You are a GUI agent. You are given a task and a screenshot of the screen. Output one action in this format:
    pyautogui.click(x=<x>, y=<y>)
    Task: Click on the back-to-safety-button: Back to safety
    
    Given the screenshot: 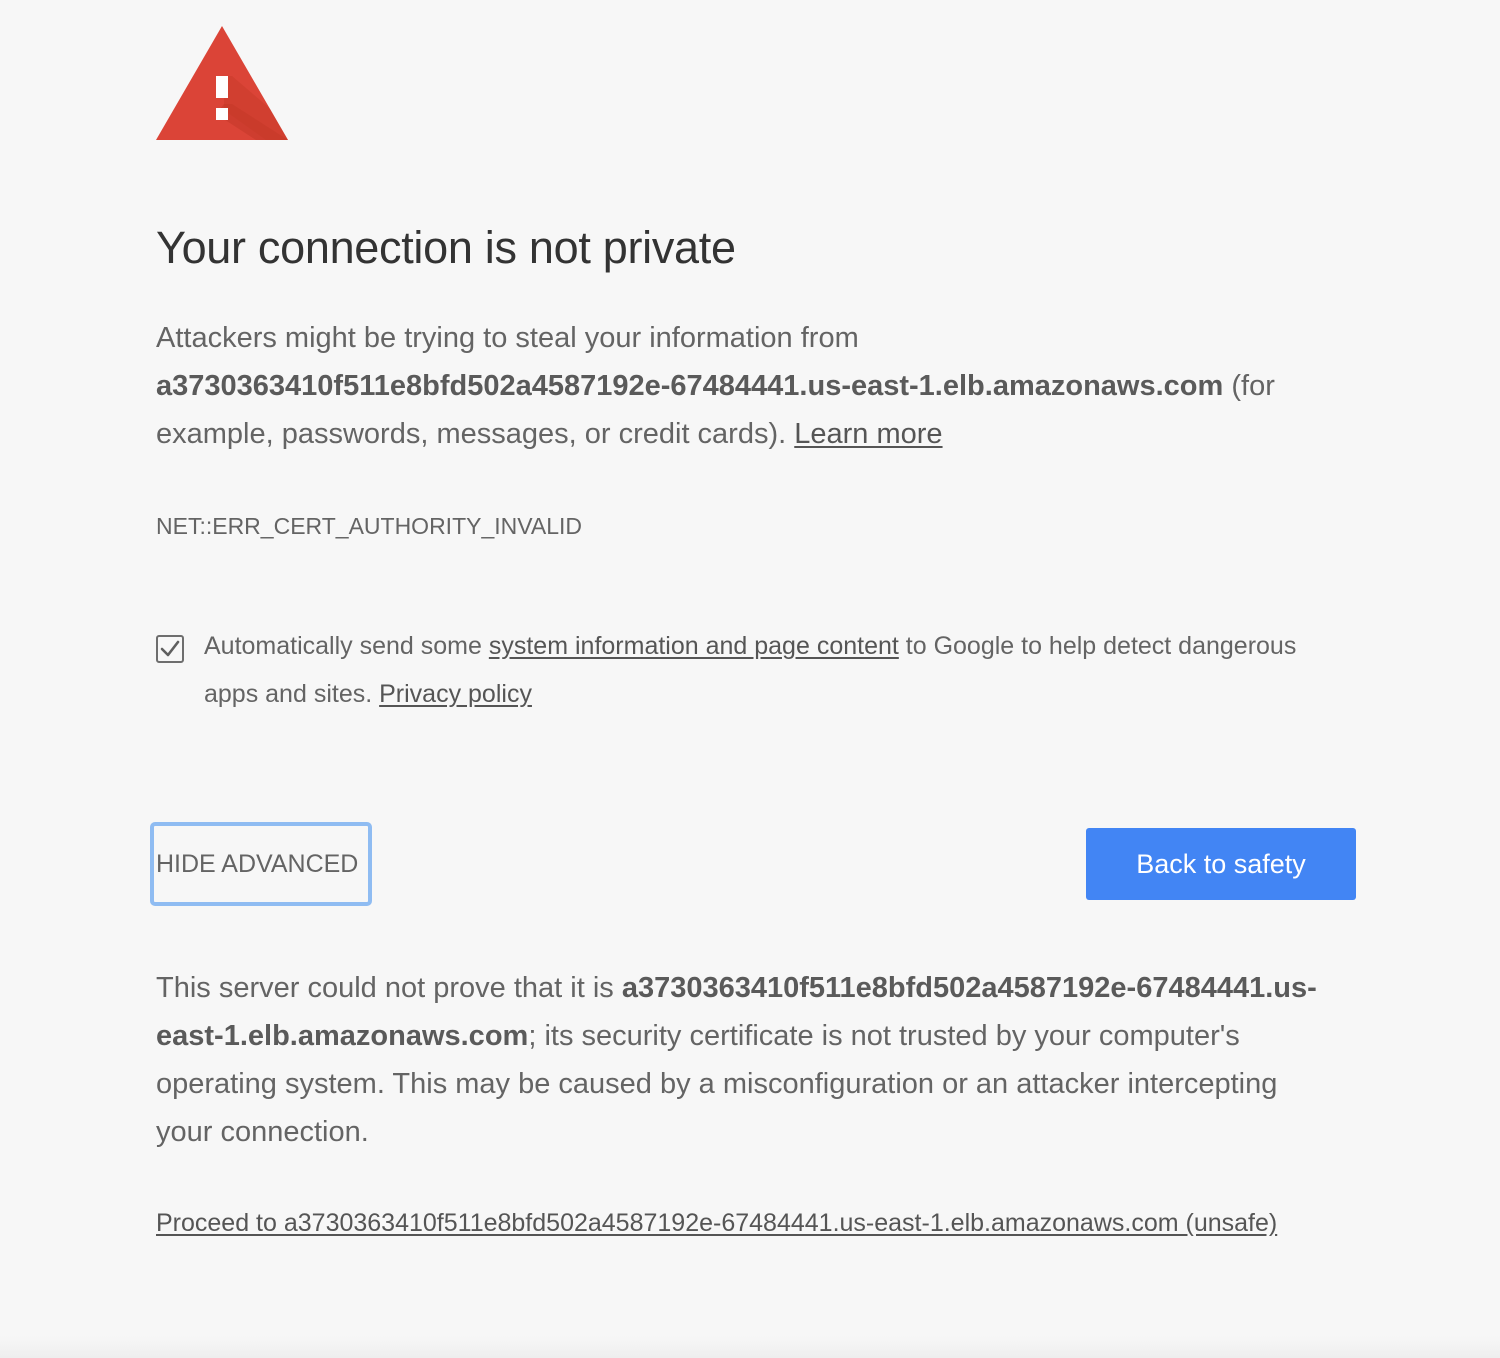 What is the action you would take?
    pyautogui.click(x=1221, y=864)
    